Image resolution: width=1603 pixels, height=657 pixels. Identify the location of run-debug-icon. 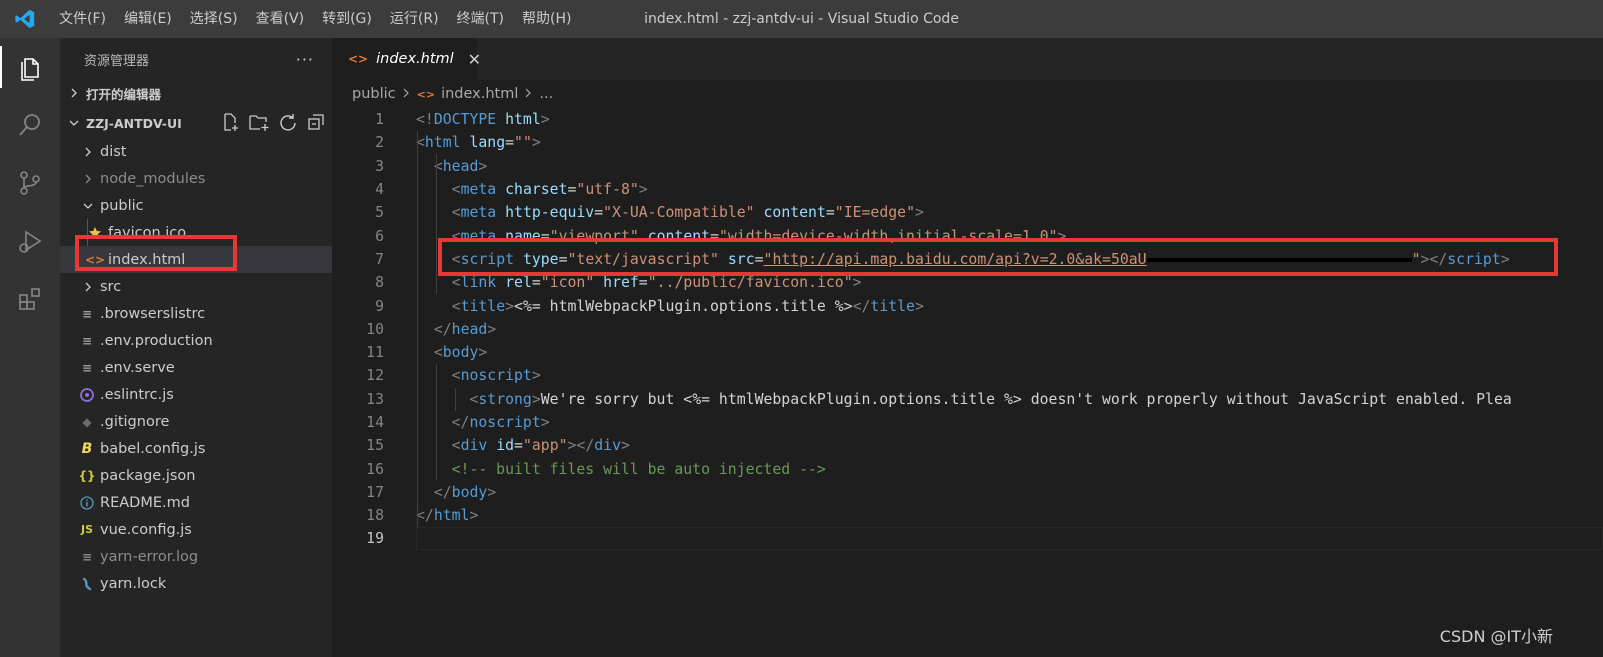
(30, 241).